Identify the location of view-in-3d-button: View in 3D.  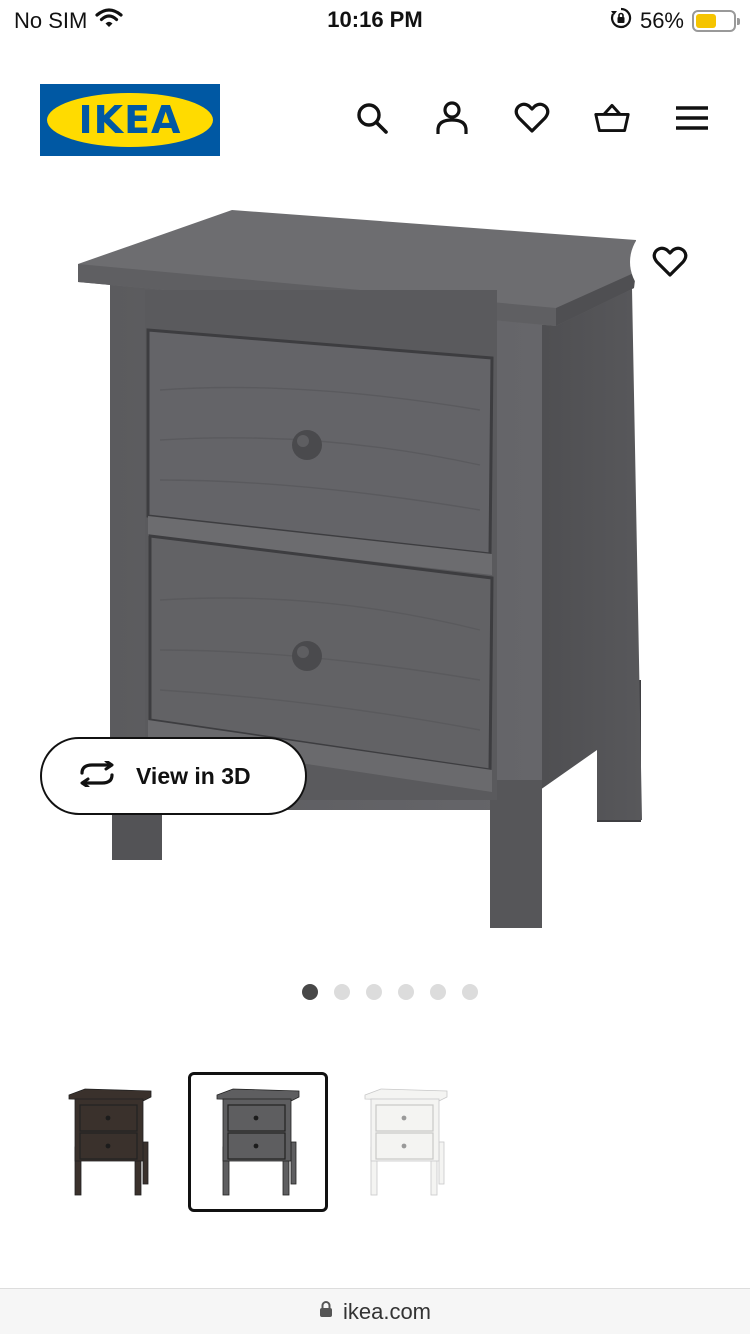
(173, 776).